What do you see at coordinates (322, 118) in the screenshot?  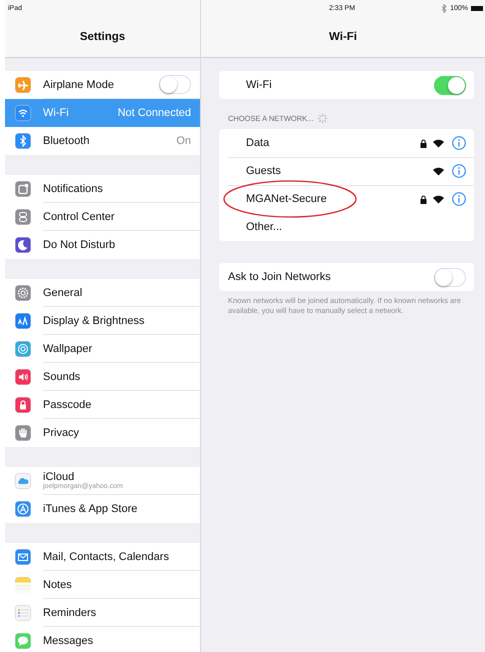 I see `spinner-icon` at bounding box center [322, 118].